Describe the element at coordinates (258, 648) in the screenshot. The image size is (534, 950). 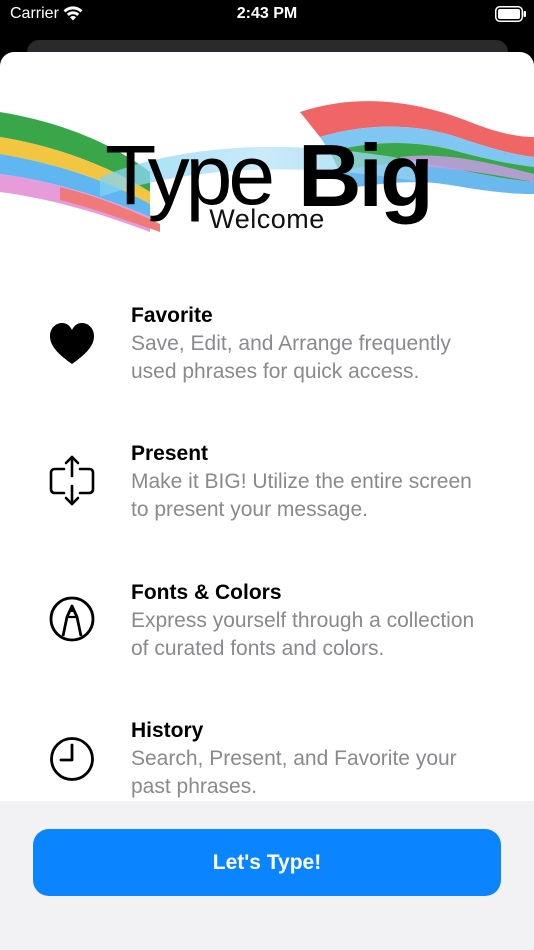
I see `feature-description-line: of curated fonts and colors.` at that location.